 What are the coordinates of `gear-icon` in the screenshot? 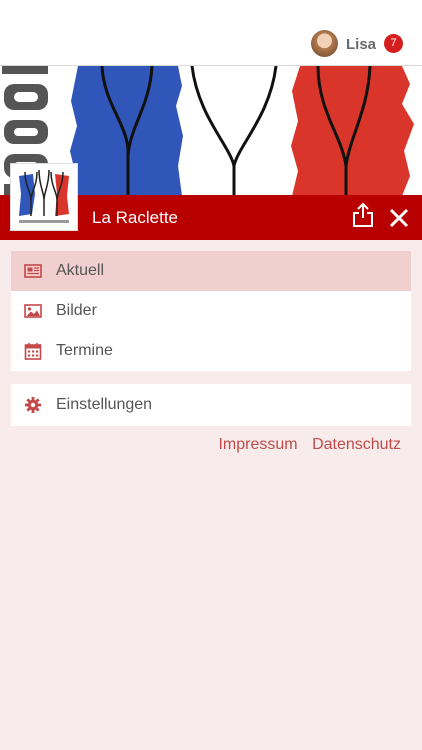 It's located at (33, 405).